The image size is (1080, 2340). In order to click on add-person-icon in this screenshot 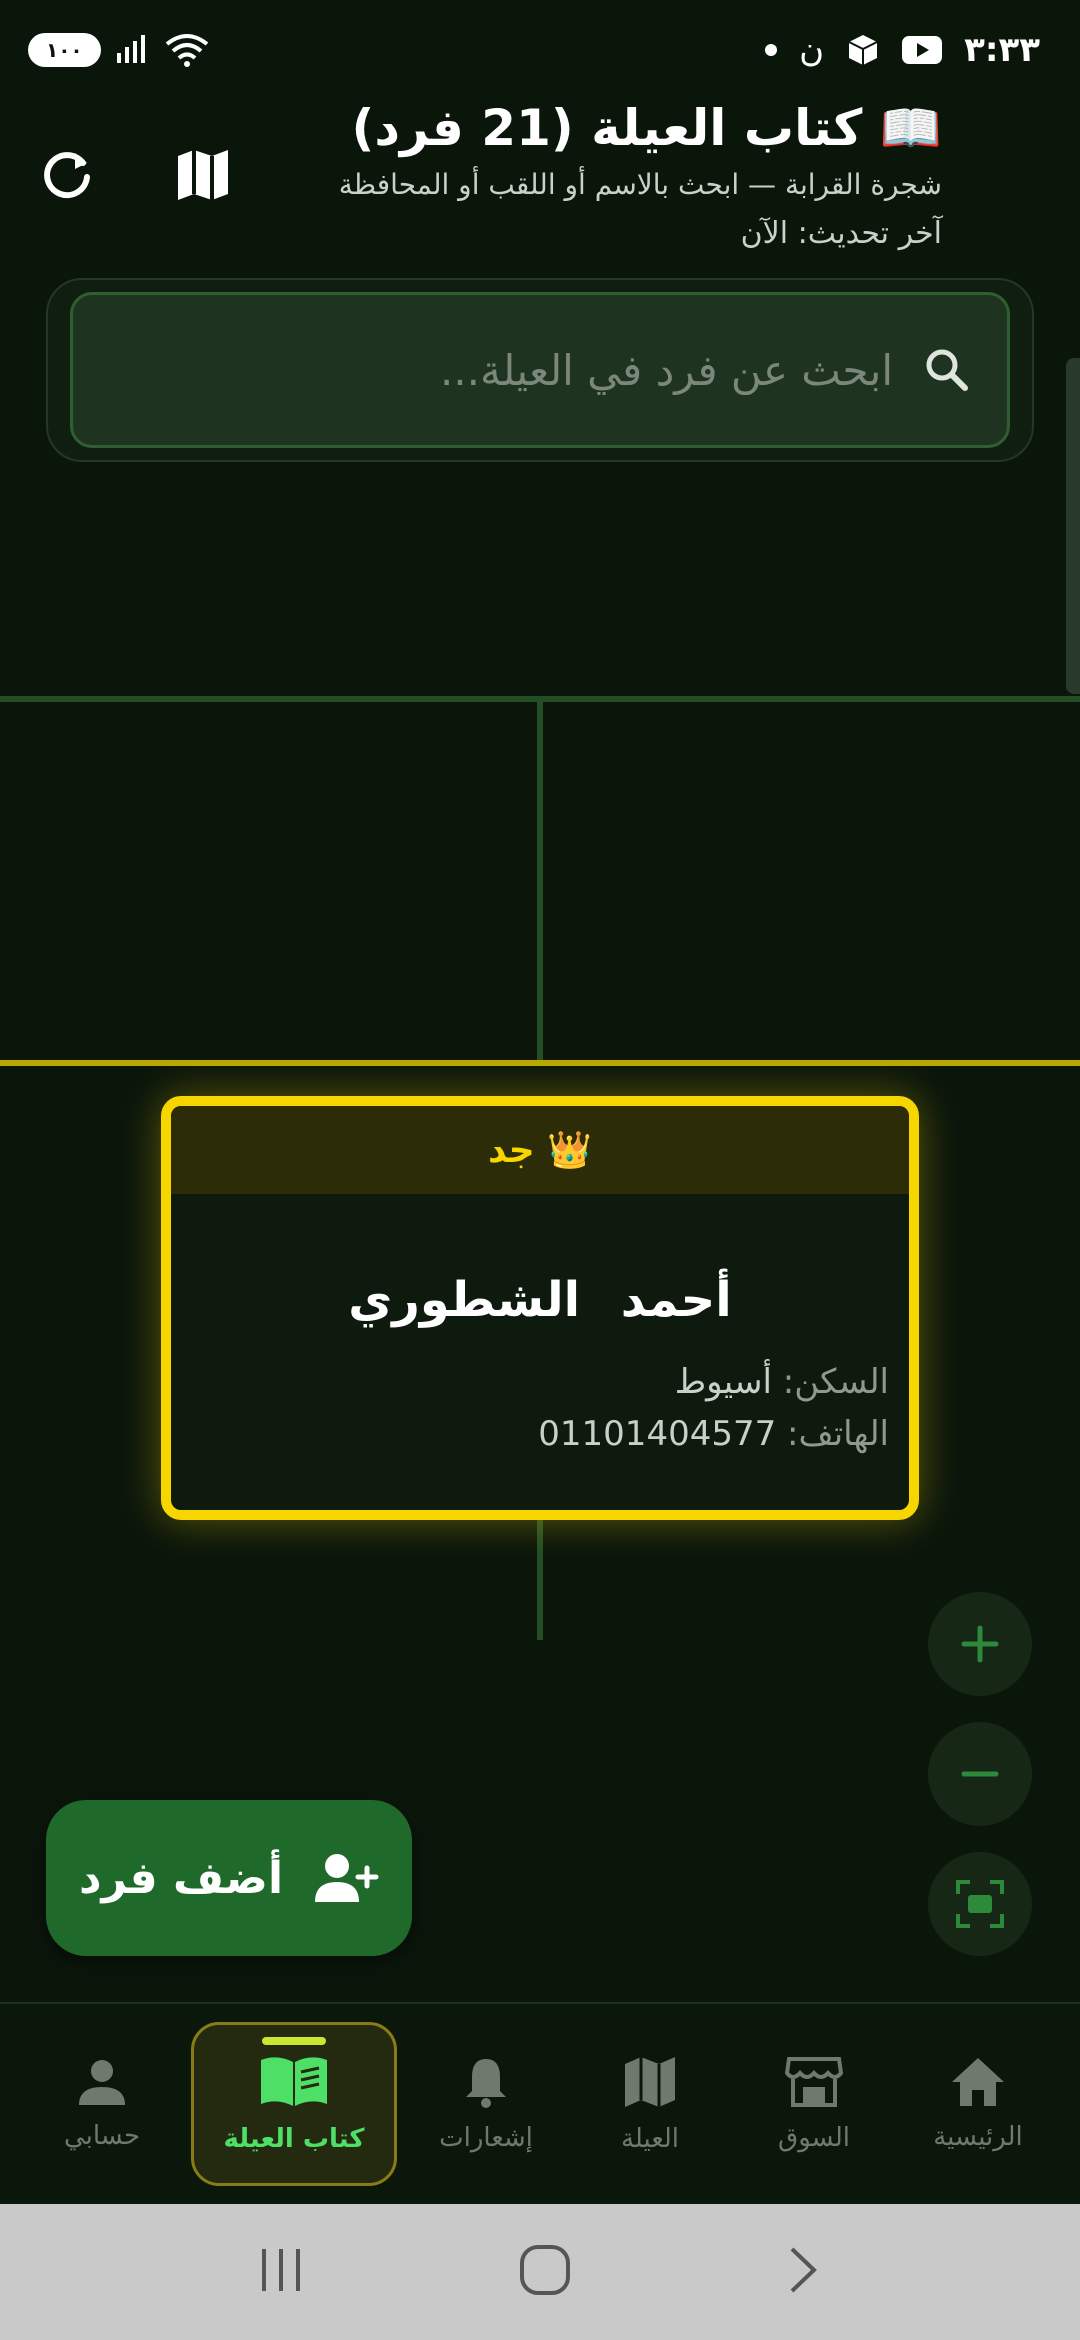, I will do `click(347, 1878)`.